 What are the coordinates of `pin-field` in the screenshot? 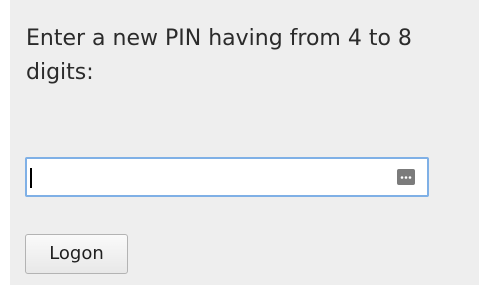 It's located at (227, 177).